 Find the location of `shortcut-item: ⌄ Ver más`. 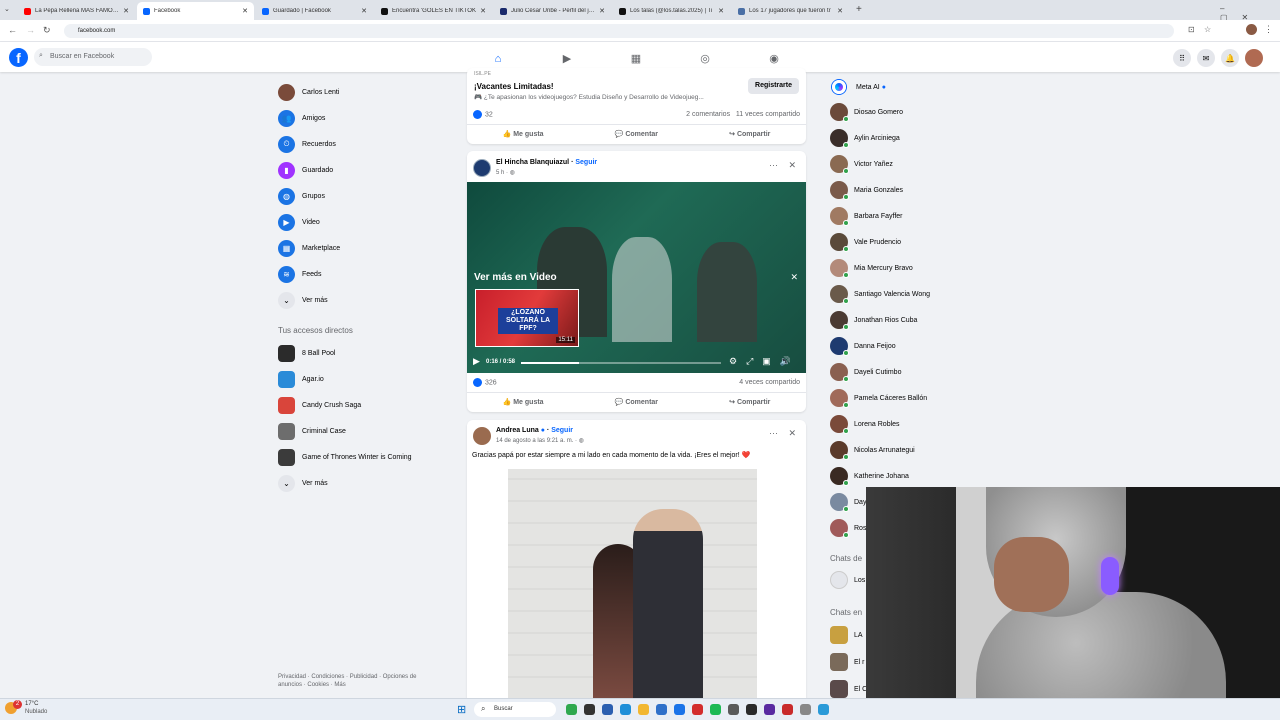

shortcut-item: ⌄ Ver más is located at coordinates (303, 483).